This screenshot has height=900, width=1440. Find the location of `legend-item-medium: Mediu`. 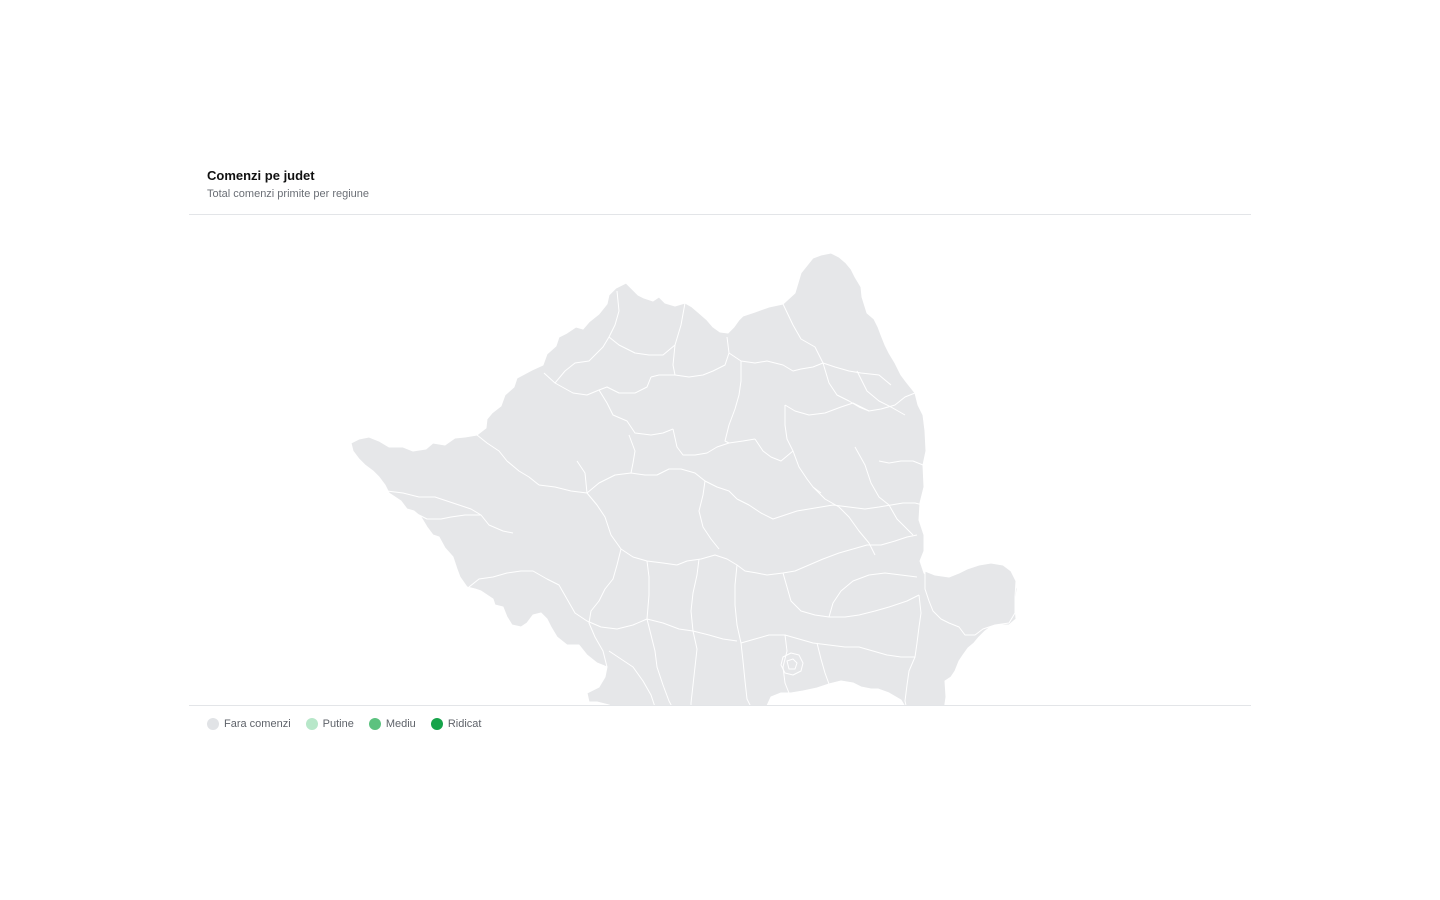

legend-item-medium: Mediu is located at coordinates (392, 724).